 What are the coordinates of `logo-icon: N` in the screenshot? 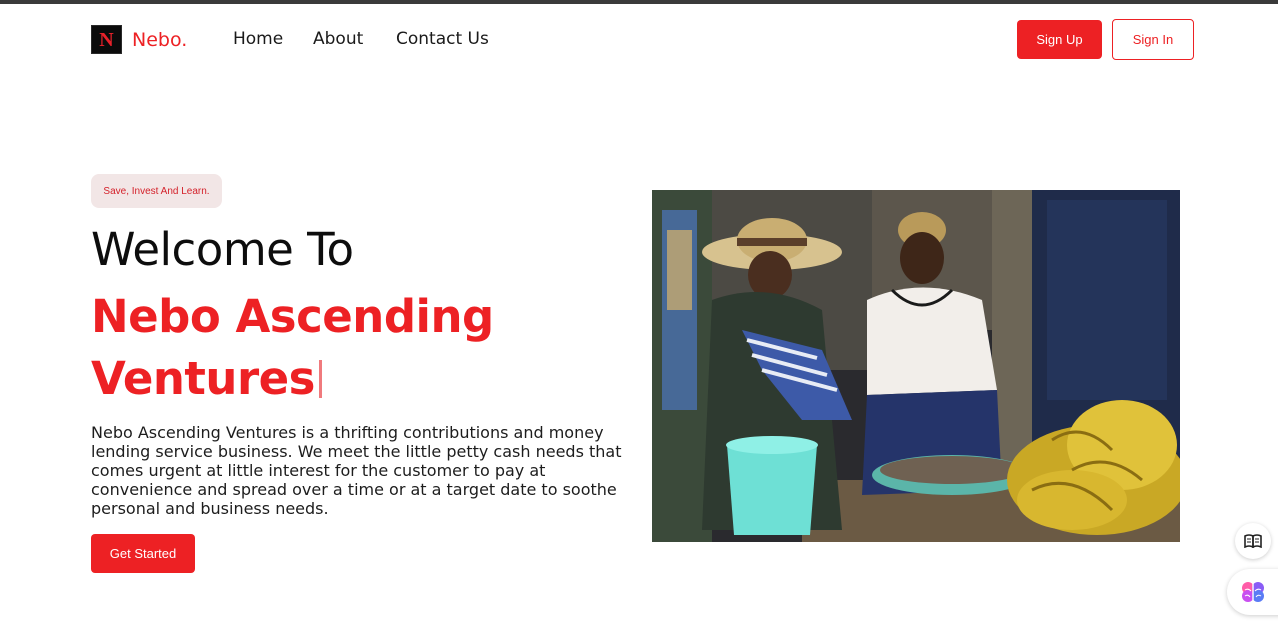 It's located at (106, 39).